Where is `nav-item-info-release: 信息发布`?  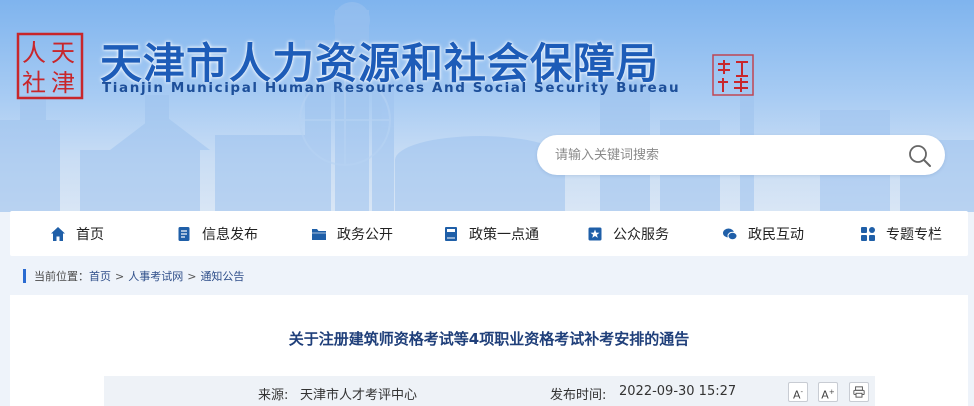
nav-item-info-release: 信息发布 is located at coordinates (217, 233).